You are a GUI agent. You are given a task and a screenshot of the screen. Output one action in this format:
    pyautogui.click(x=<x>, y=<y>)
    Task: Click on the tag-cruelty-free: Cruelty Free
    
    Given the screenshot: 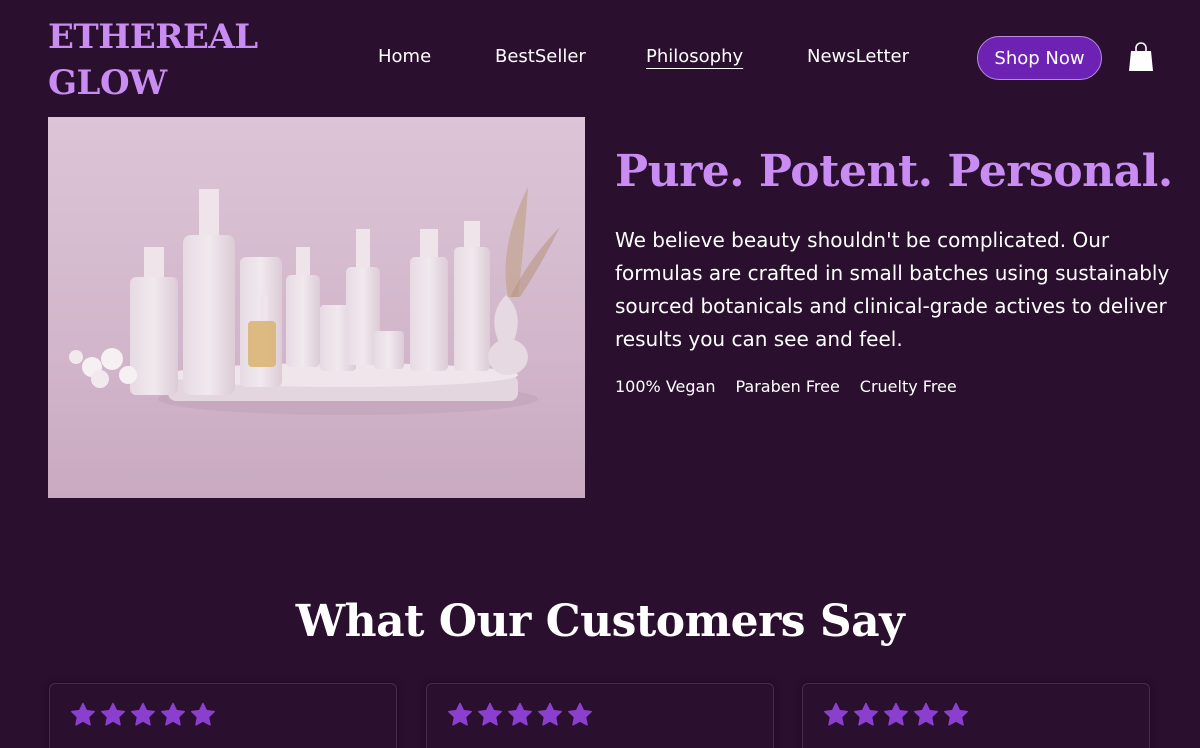 What is the action you would take?
    pyautogui.click(x=908, y=386)
    